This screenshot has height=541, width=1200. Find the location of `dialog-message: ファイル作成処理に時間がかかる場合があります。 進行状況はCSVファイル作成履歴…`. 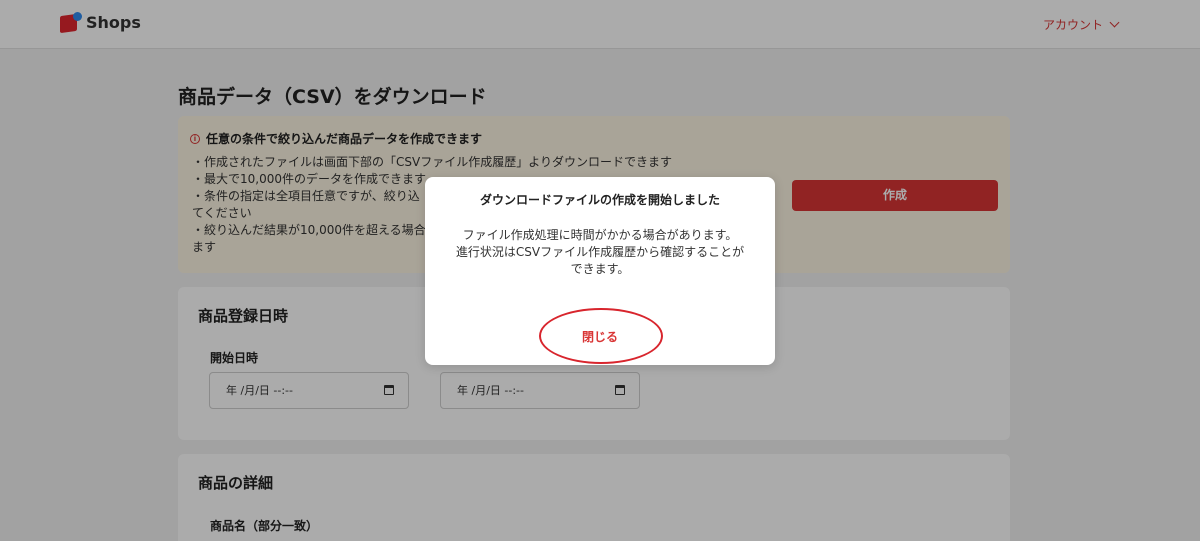

dialog-message: ファイル作成処理に時間がかかる場合があります。 進行状況はCSVファイル作成履歴… is located at coordinates (600, 252).